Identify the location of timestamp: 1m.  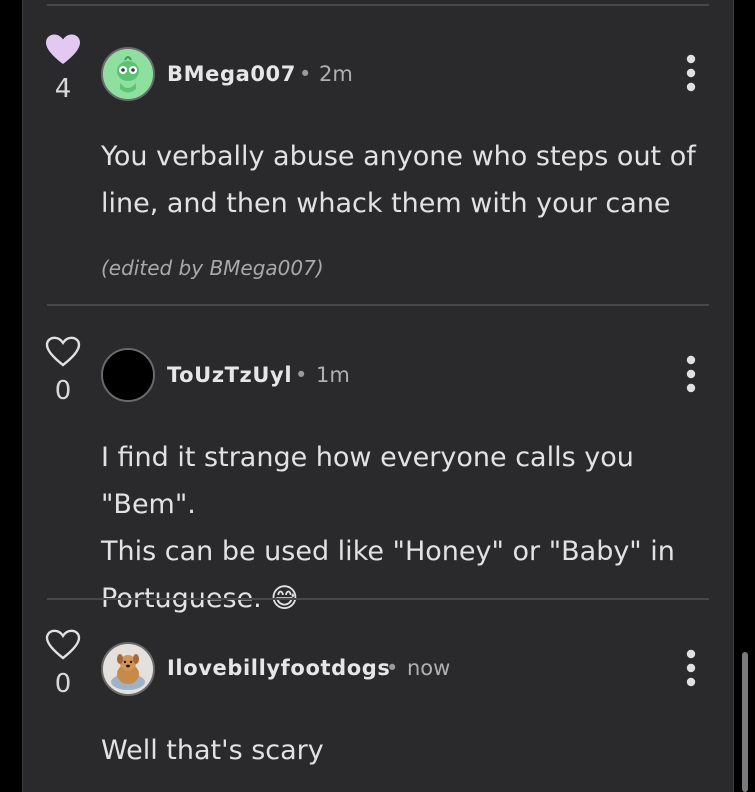
(333, 375).